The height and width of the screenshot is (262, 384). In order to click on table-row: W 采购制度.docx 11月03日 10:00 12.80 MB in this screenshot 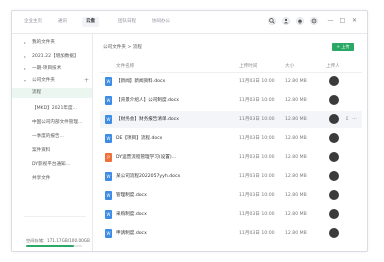, I will do `click(231, 214)`.